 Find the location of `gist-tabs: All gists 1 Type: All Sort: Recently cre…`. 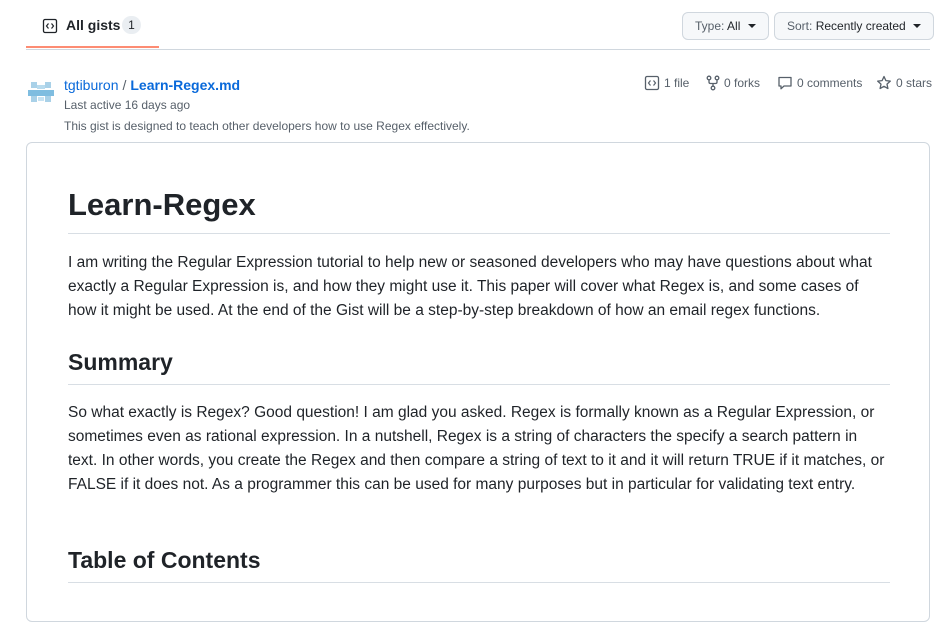

gist-tabs: All gists 1 Type: All Sort: Recently cre… is located at coordinates (480, 25).